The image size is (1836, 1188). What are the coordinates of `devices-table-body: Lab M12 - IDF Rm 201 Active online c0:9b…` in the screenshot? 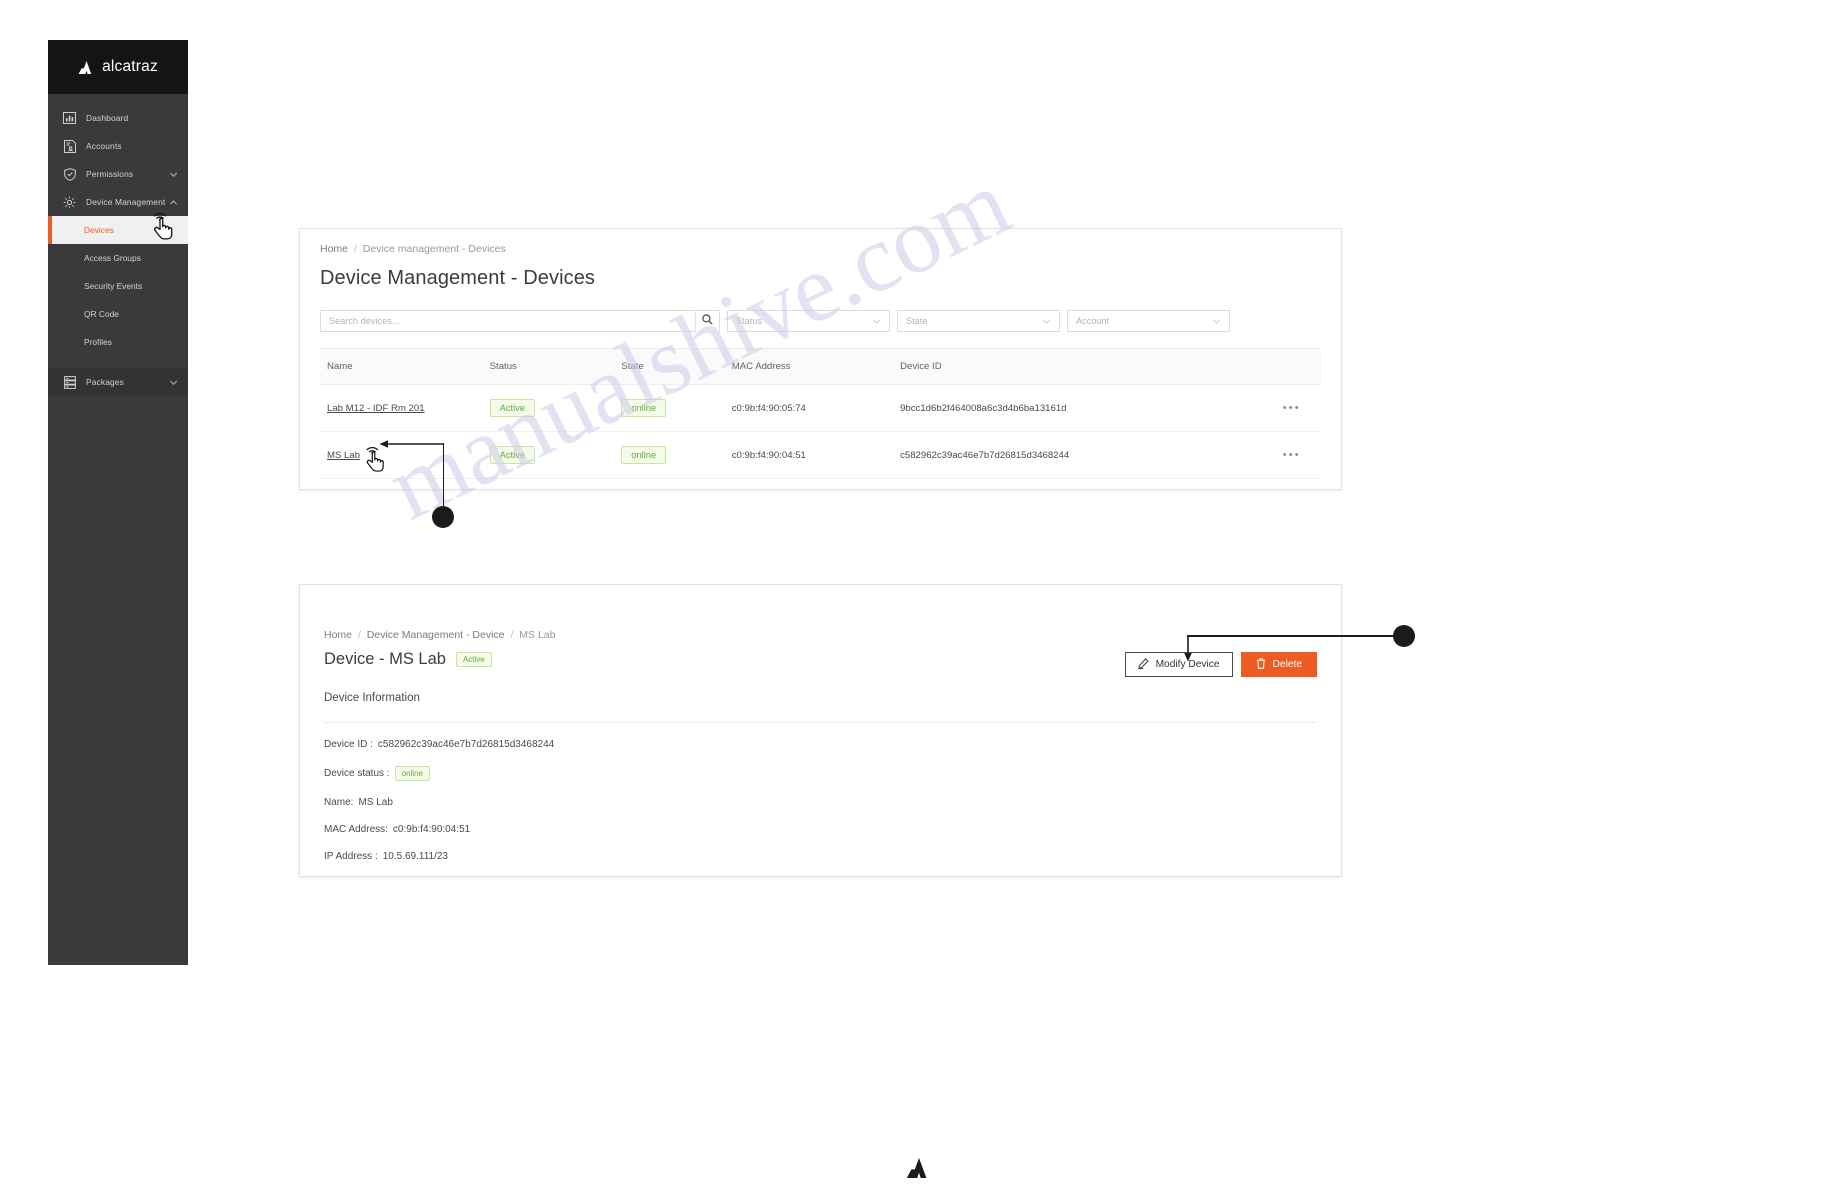 It's located at (820, 431).